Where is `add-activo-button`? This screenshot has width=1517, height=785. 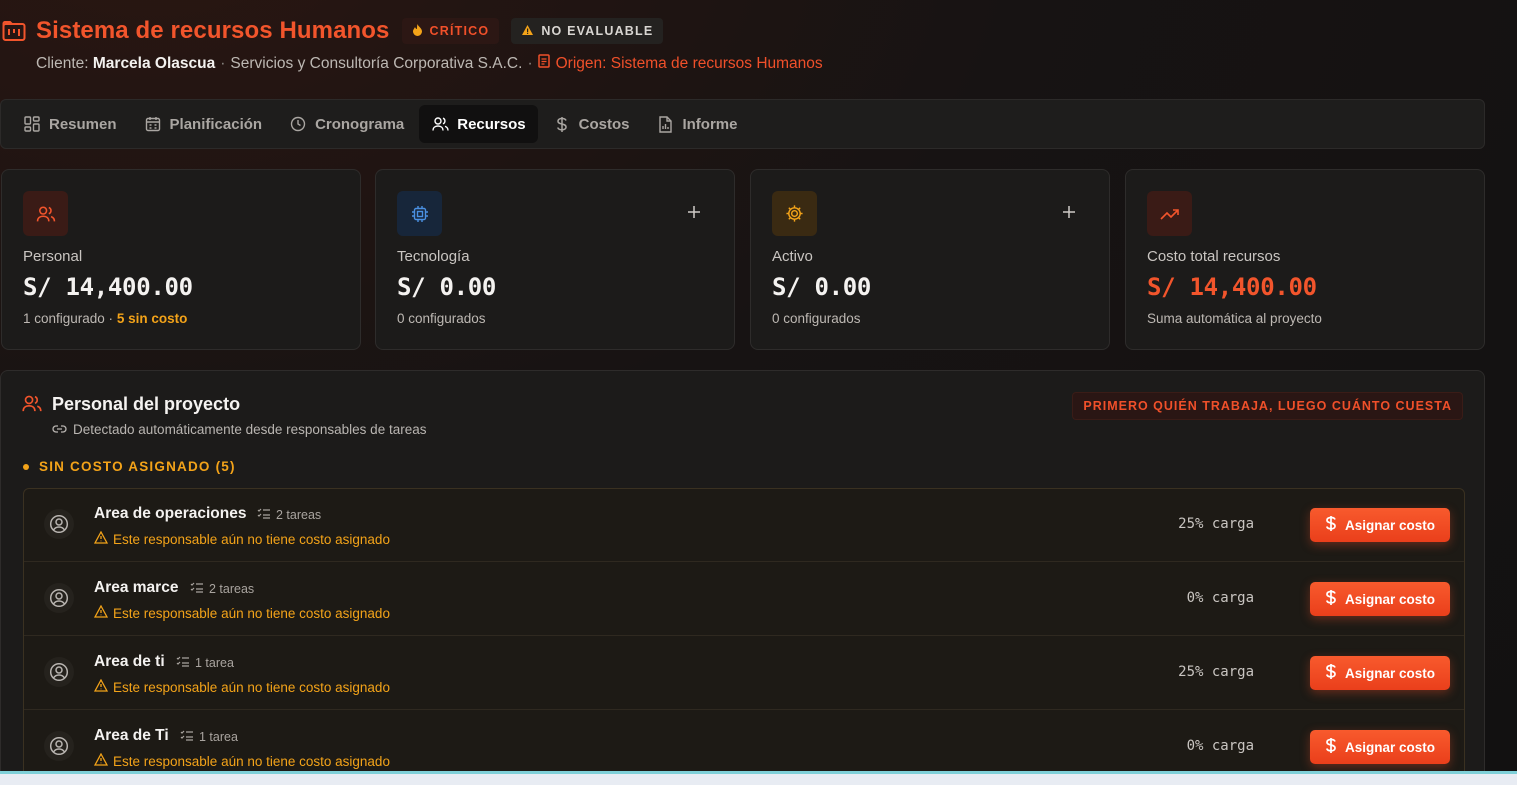 add-activo-button is located at coordinates (1069, 212).